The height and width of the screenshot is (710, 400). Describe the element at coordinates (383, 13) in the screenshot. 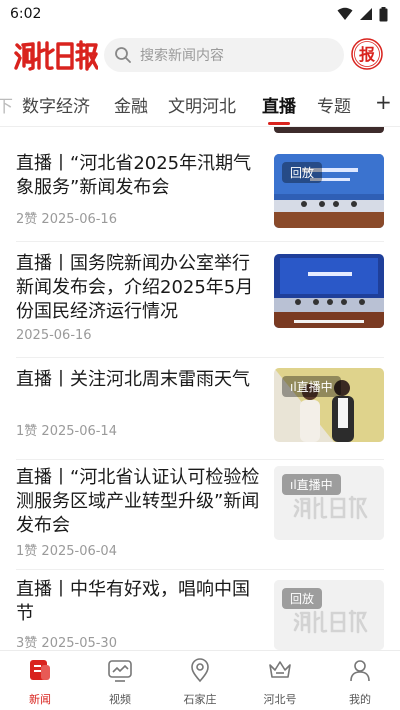

I see `battery-icon` at that location.